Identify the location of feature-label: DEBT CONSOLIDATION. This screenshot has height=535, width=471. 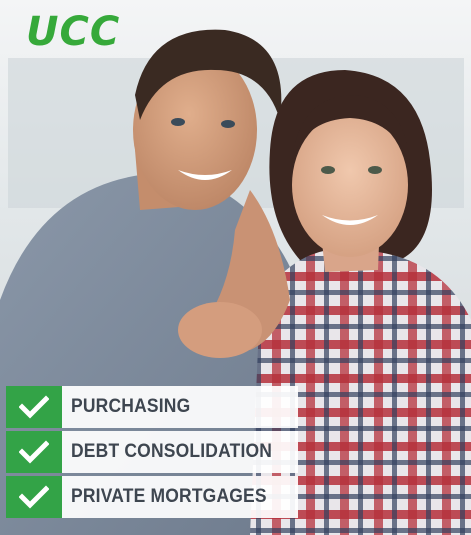
(172, 451).